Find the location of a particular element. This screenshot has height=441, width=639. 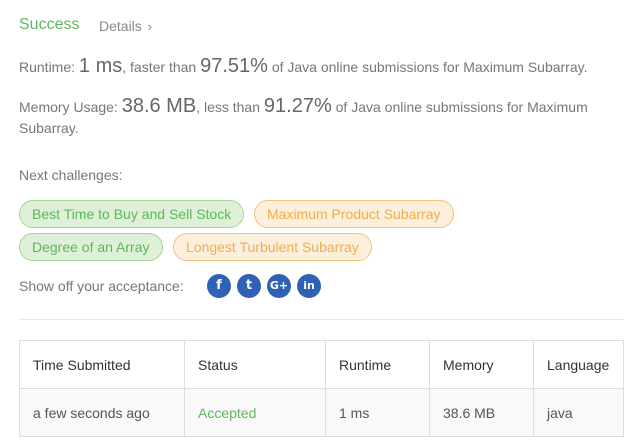

divider is located at coordinates (321, 319).